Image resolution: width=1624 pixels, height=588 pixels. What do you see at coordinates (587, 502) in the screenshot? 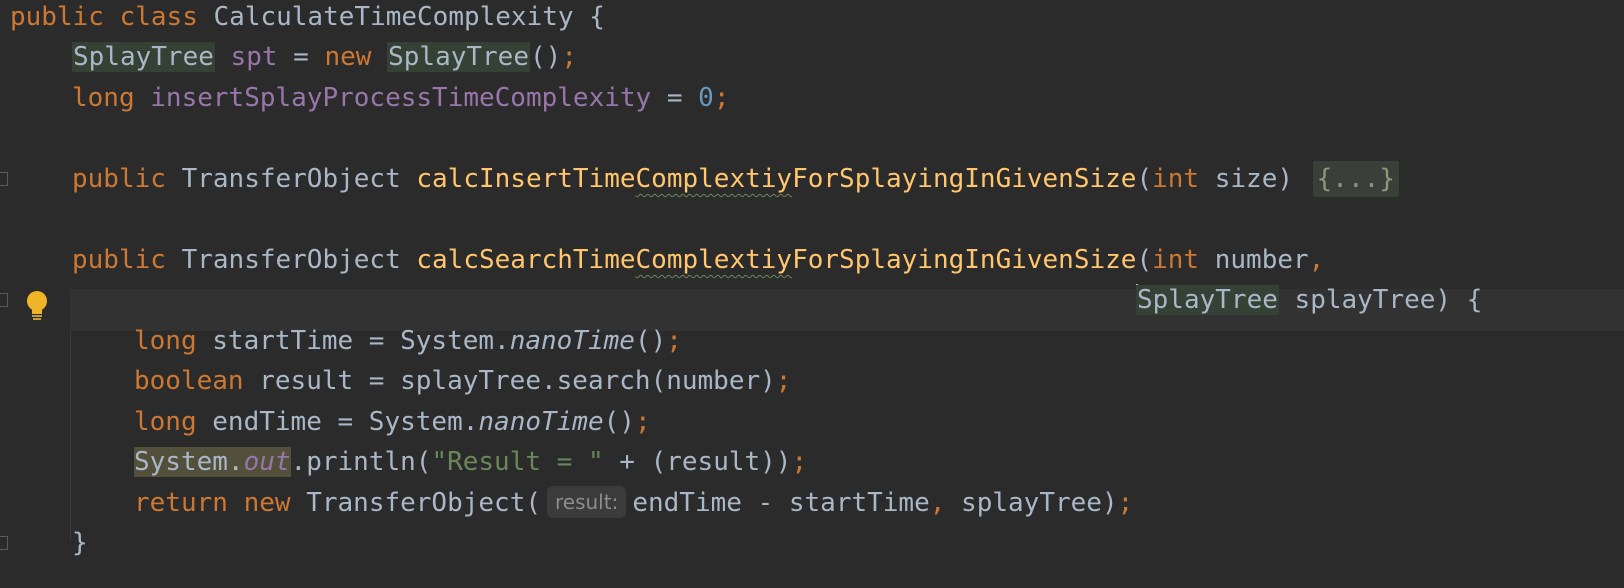
I see `parameter-hint: result:` at bounding box center [587, 502].